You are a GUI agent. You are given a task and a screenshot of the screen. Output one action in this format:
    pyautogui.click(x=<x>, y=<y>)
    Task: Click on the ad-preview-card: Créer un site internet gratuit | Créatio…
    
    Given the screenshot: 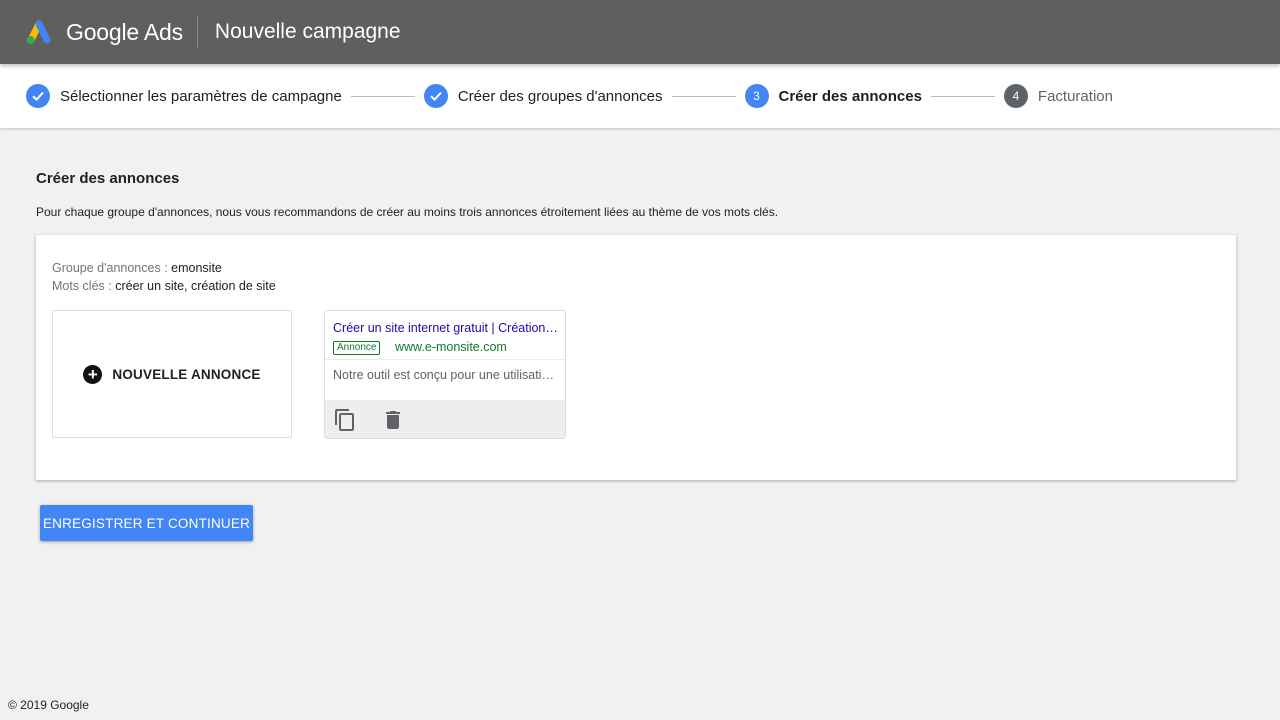 What is the action you would take?
    pyautogui.click(x=445, y=374)
    